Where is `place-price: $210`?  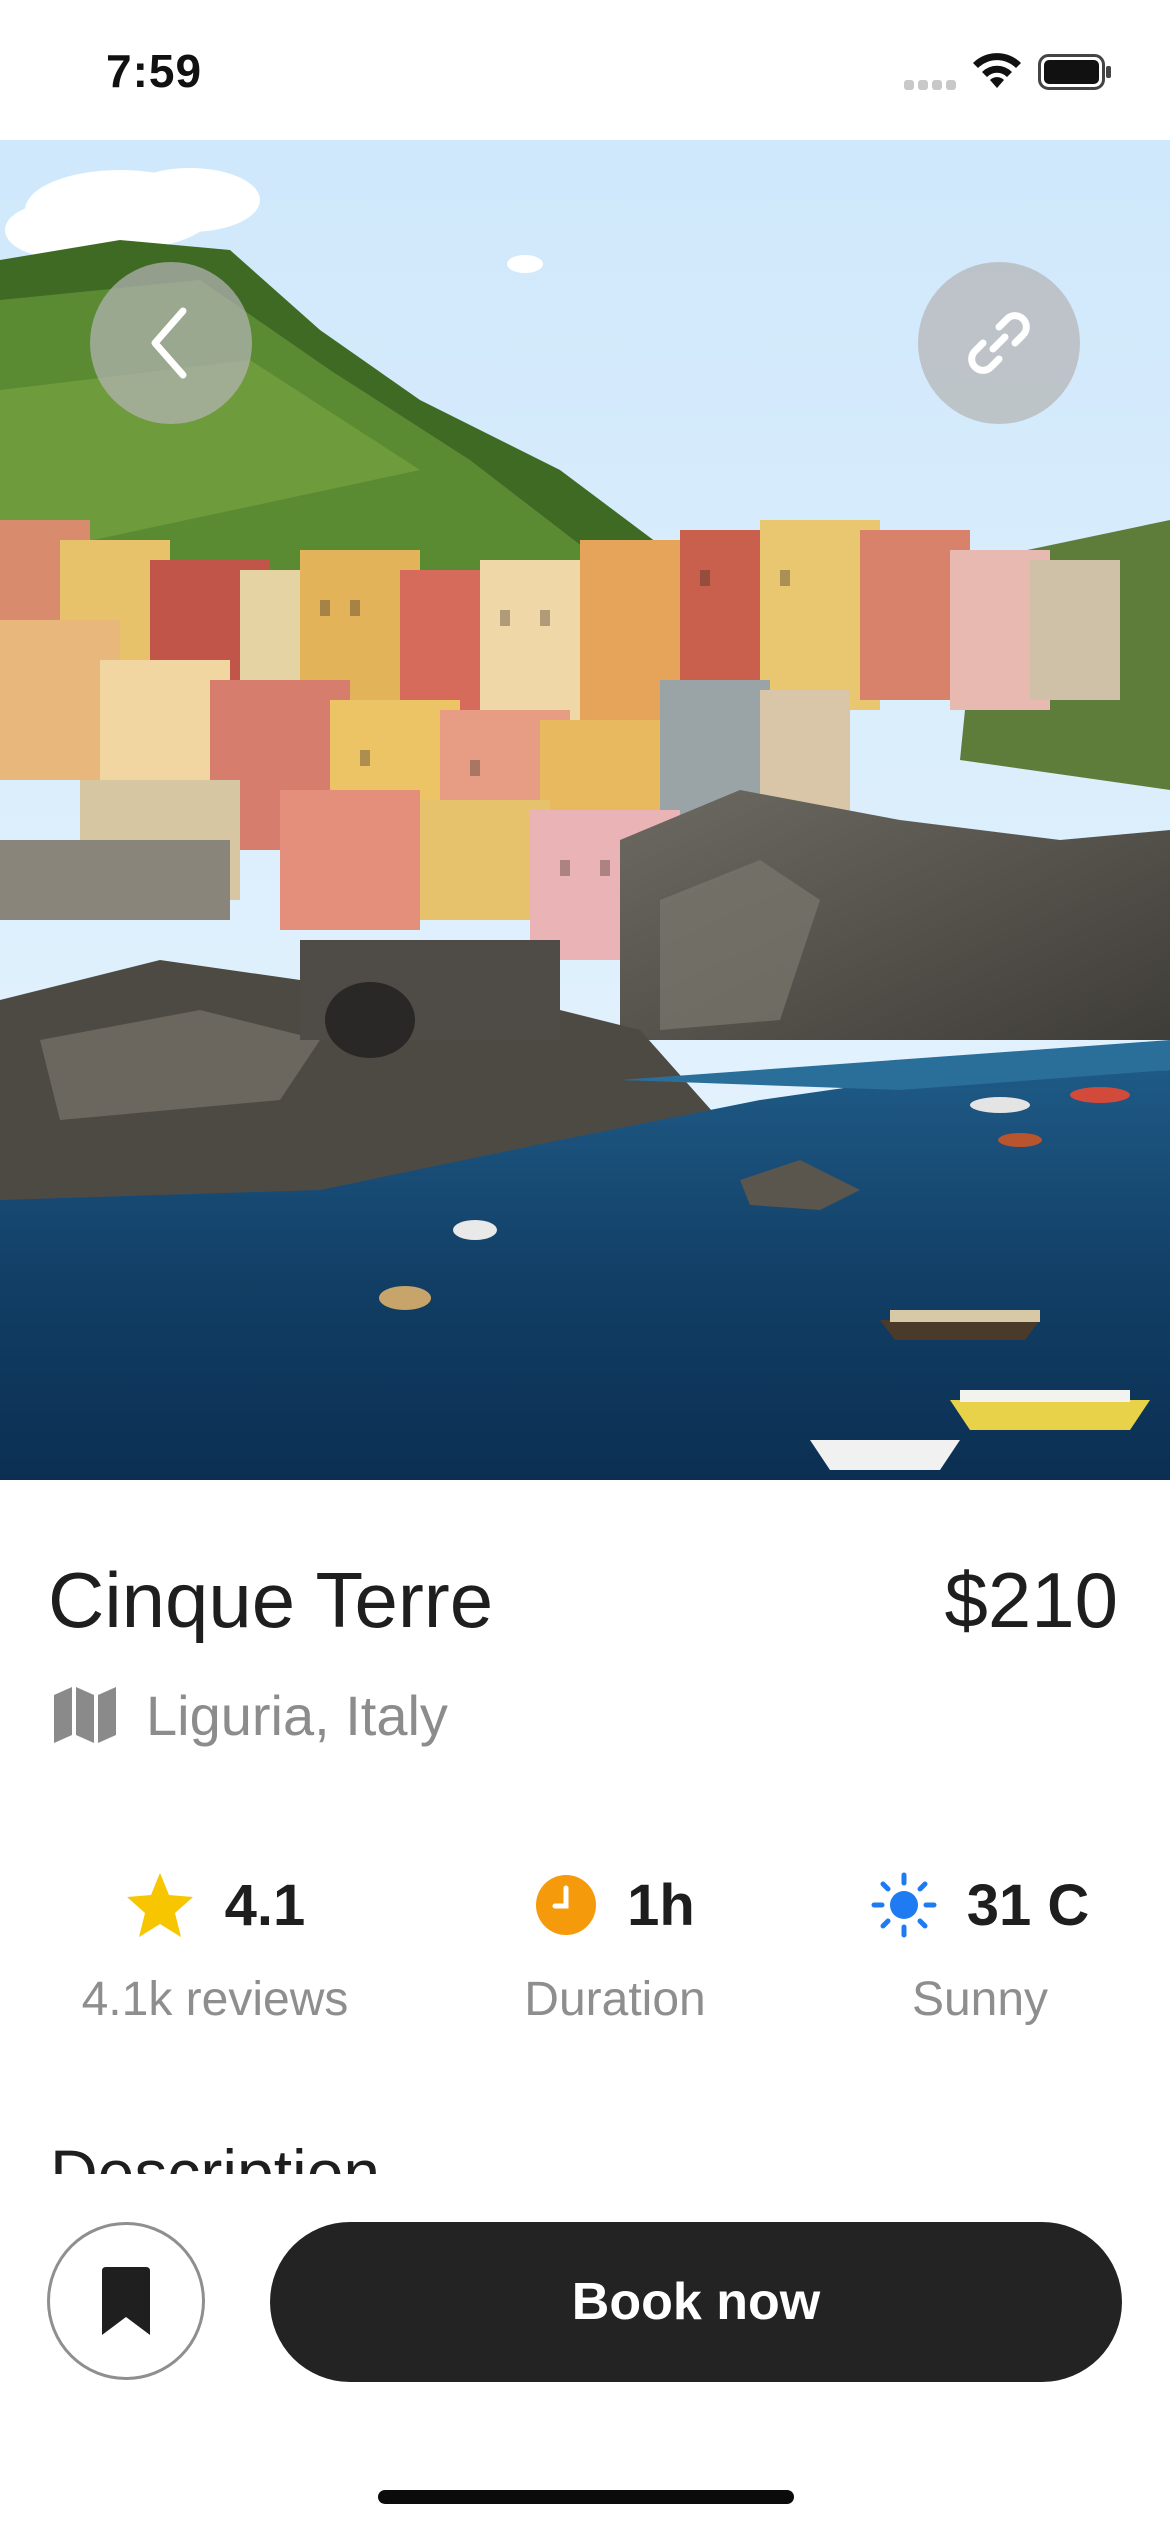
place-price: $210 is located at coordinates (1031, 1600).